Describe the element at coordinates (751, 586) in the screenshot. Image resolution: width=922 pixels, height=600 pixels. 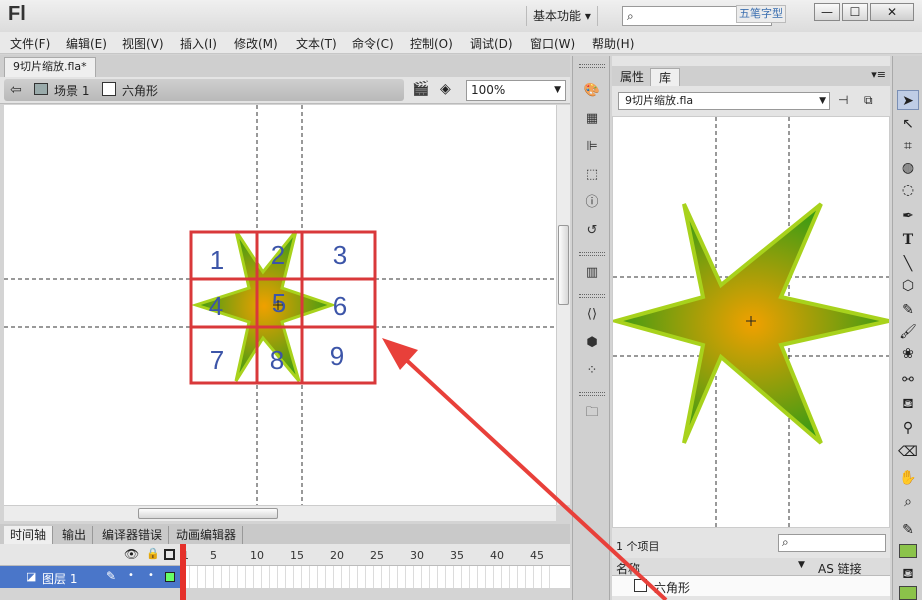
I see `library-item: 六角形` at that location.